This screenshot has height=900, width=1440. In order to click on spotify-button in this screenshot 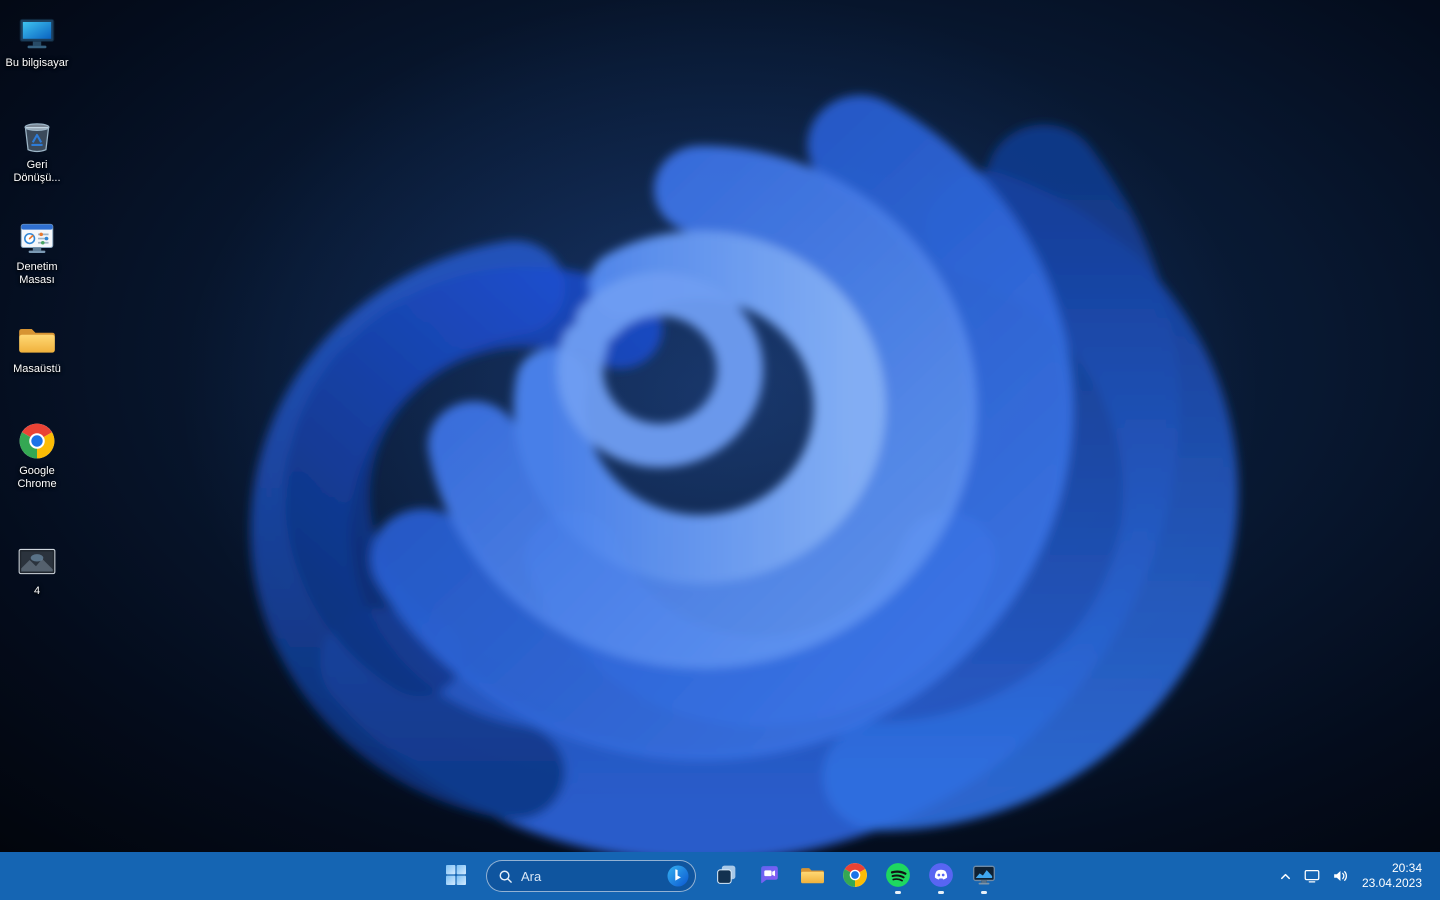, I will do `click(898, 876)`.